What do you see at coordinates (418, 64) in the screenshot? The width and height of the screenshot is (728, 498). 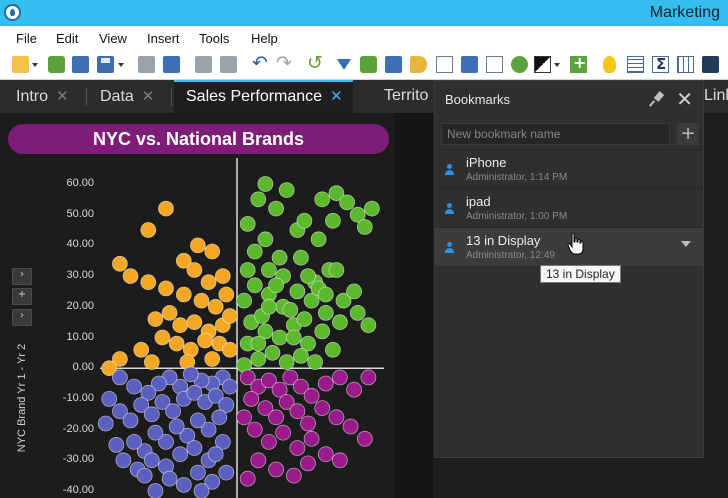 I see `tag-icon` at bounding box center [418, 64].